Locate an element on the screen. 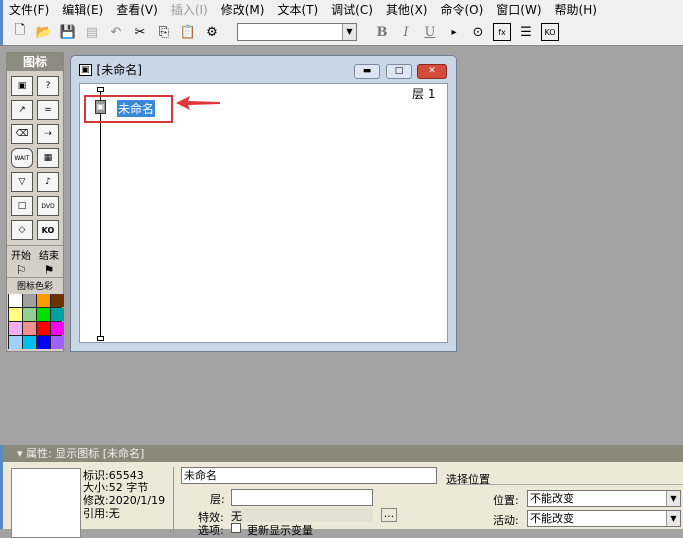  italic-button: I is located at coordinates (406, 32).